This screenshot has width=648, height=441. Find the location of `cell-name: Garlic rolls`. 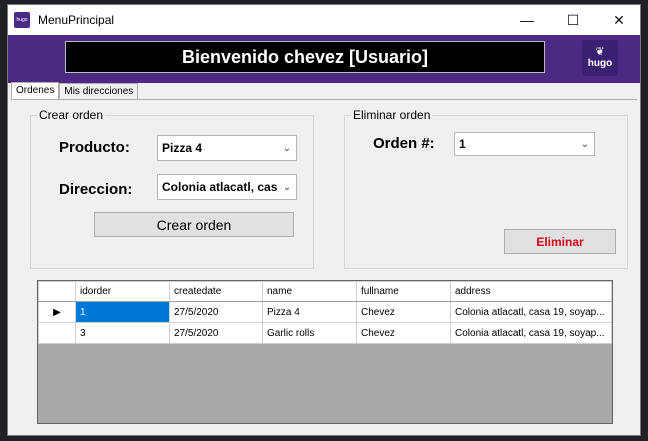

cell-name: Garlic rolls is located at coordinates (309, 333).